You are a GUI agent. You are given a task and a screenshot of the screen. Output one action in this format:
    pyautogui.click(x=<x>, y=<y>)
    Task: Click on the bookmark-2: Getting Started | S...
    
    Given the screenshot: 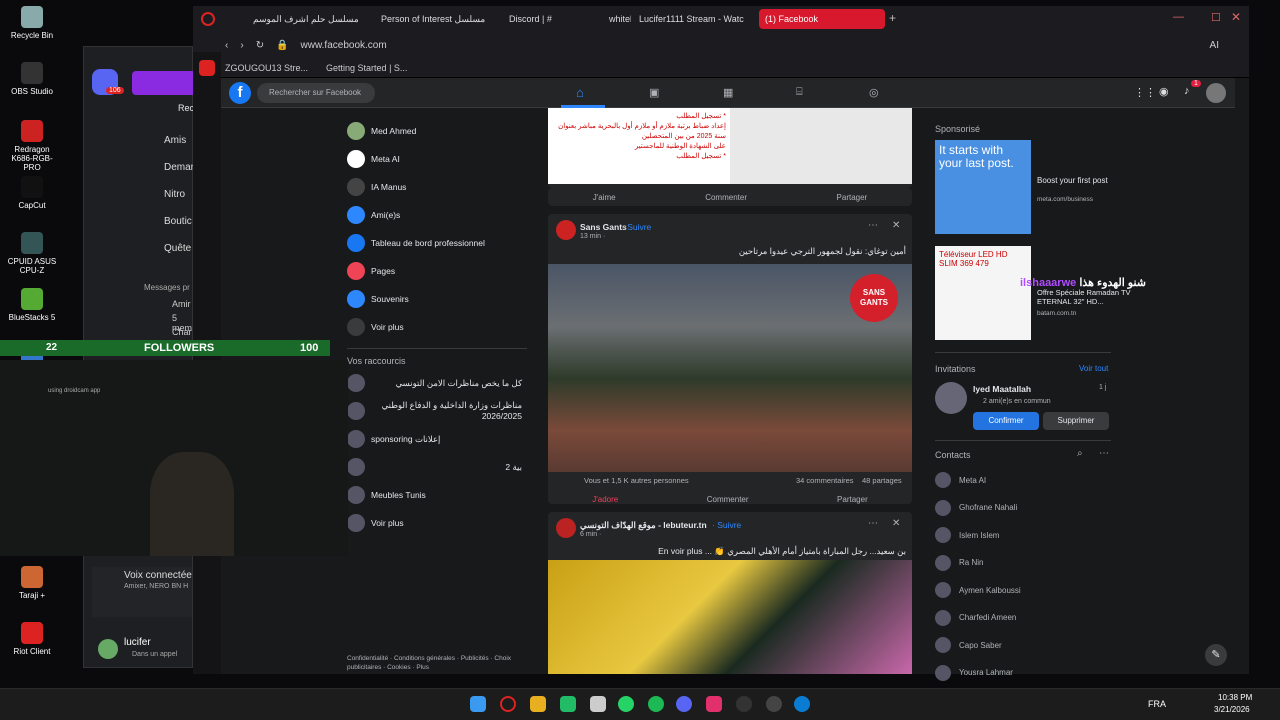 What is the action you would take?
    pyautogui.click(x=366, y=68)
    